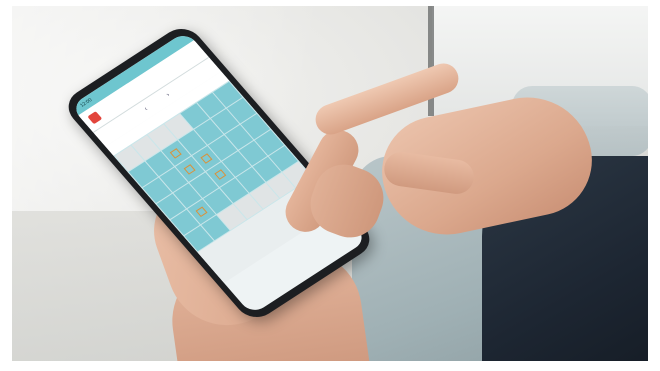 This screenshot has height=371, width=660. Describe the element at coordinates (147, 109) in the screenshot. I see `prev-month-button: ‹` at that location.